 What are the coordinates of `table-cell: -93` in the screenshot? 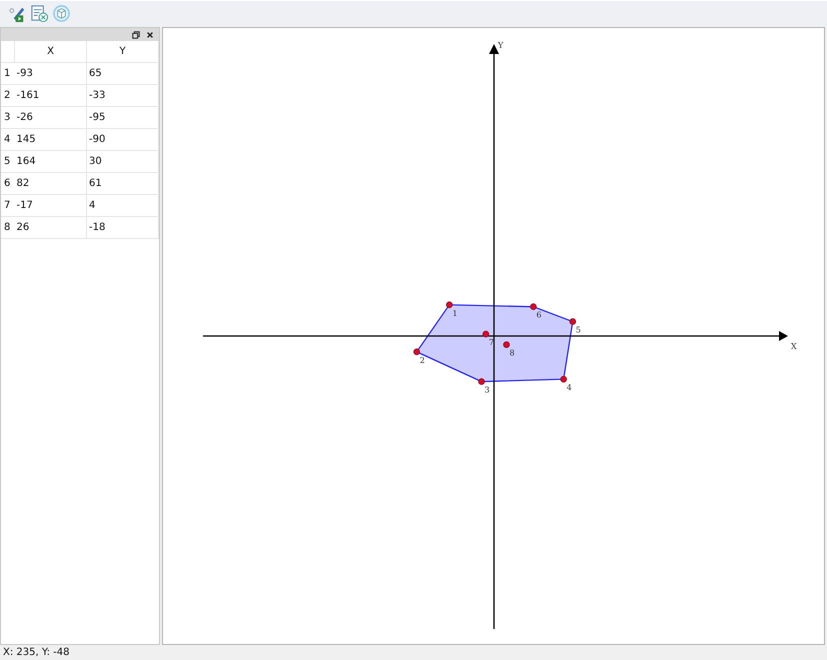 It's located at (50, 73).